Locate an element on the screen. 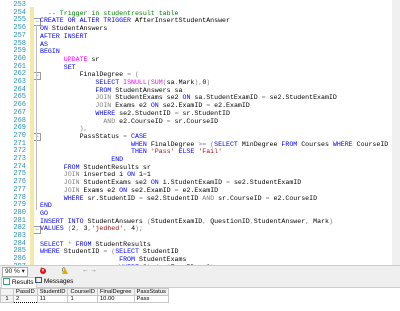 This screenshot has height=311, width=400. code-token: CASE is located at coordinates (139, 136).